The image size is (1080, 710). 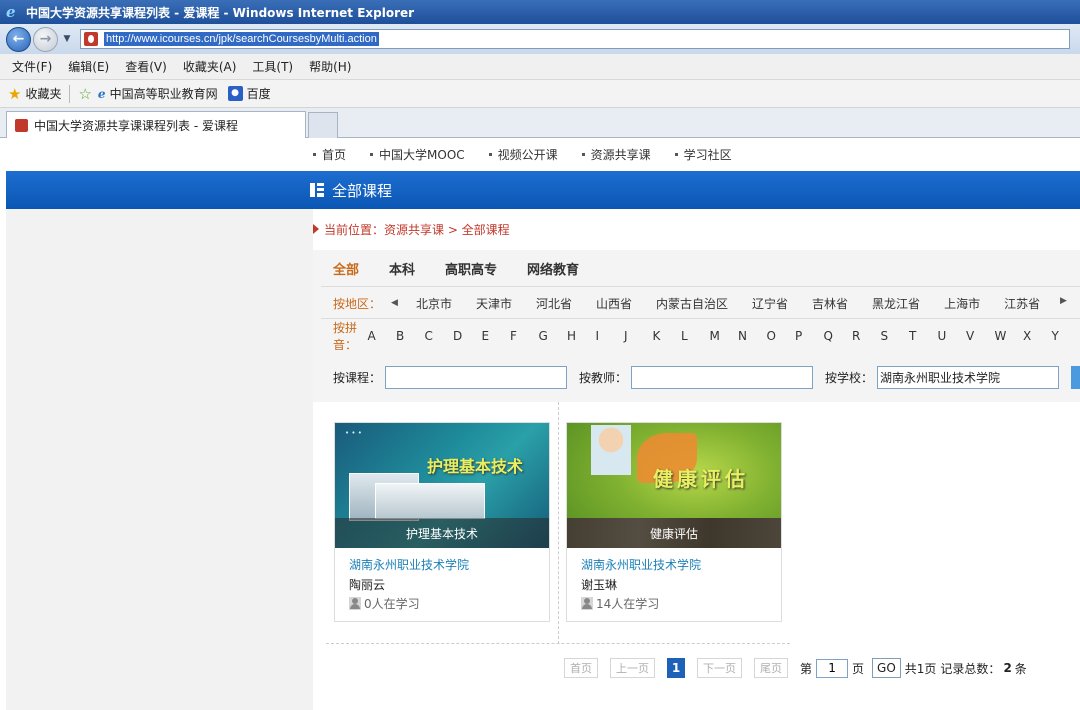 What do you see at coordinates (475, 466) in the screenshot?
I see `thumbnail-title: 护理基本技术` at bounding box center [475, 466].